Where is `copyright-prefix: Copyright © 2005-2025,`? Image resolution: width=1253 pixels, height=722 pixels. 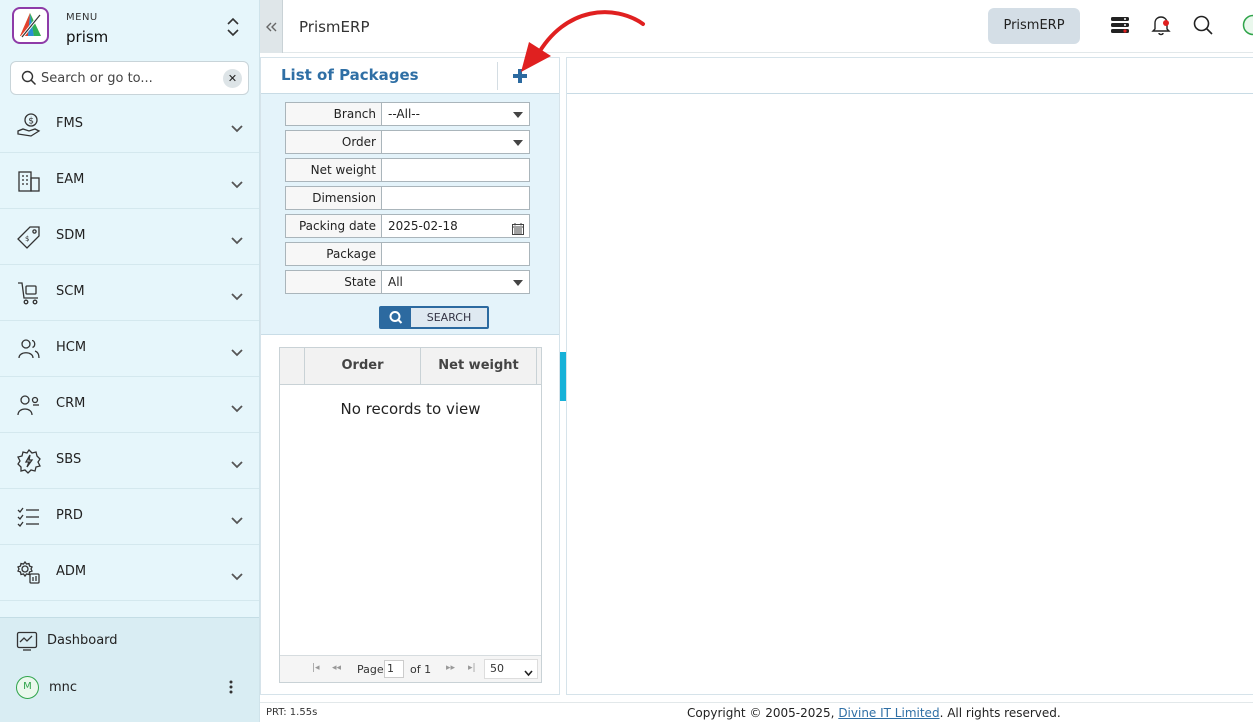
copyright-prefix: Copyright © 2005-2025, is located at coordinates (763, 713).